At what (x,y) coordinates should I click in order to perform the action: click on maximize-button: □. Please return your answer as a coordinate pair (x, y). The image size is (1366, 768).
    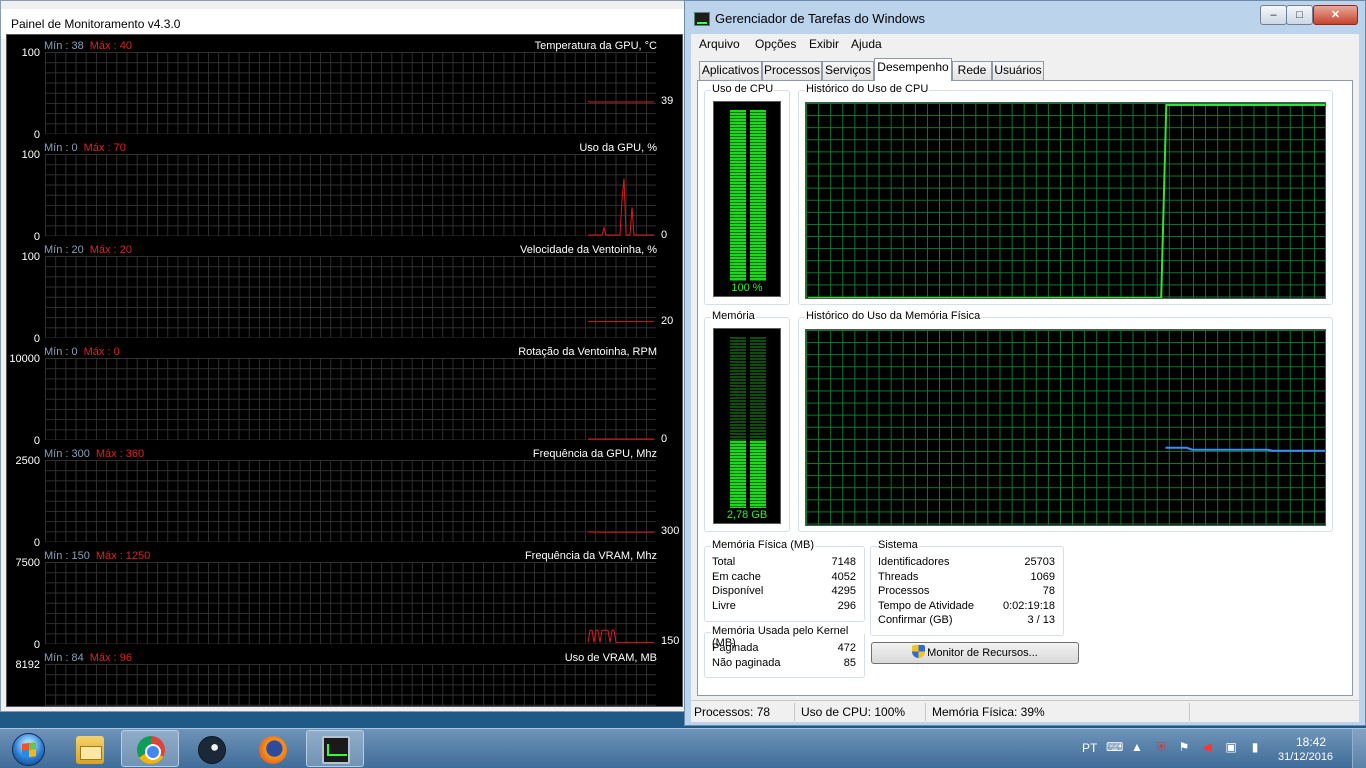
    Looking at the image, I should click on (1299, 15).